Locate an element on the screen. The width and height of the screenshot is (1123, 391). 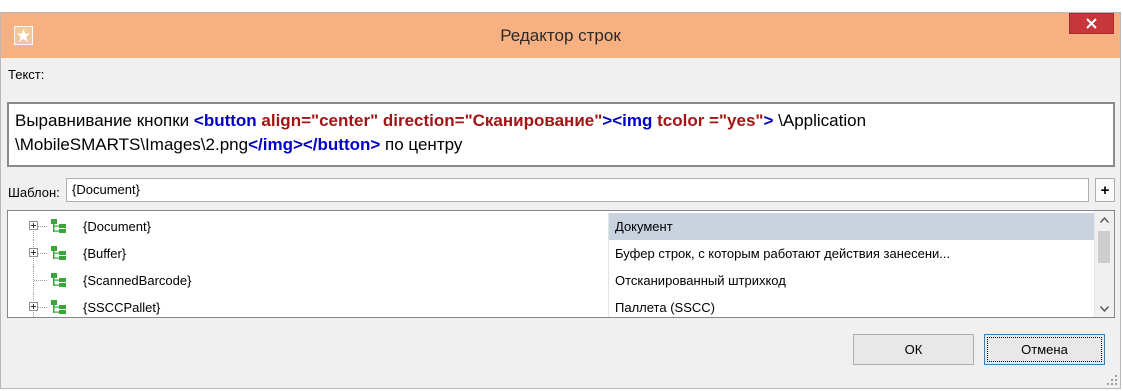
tree-item-description: Документ is located at coordinates (851, 226).